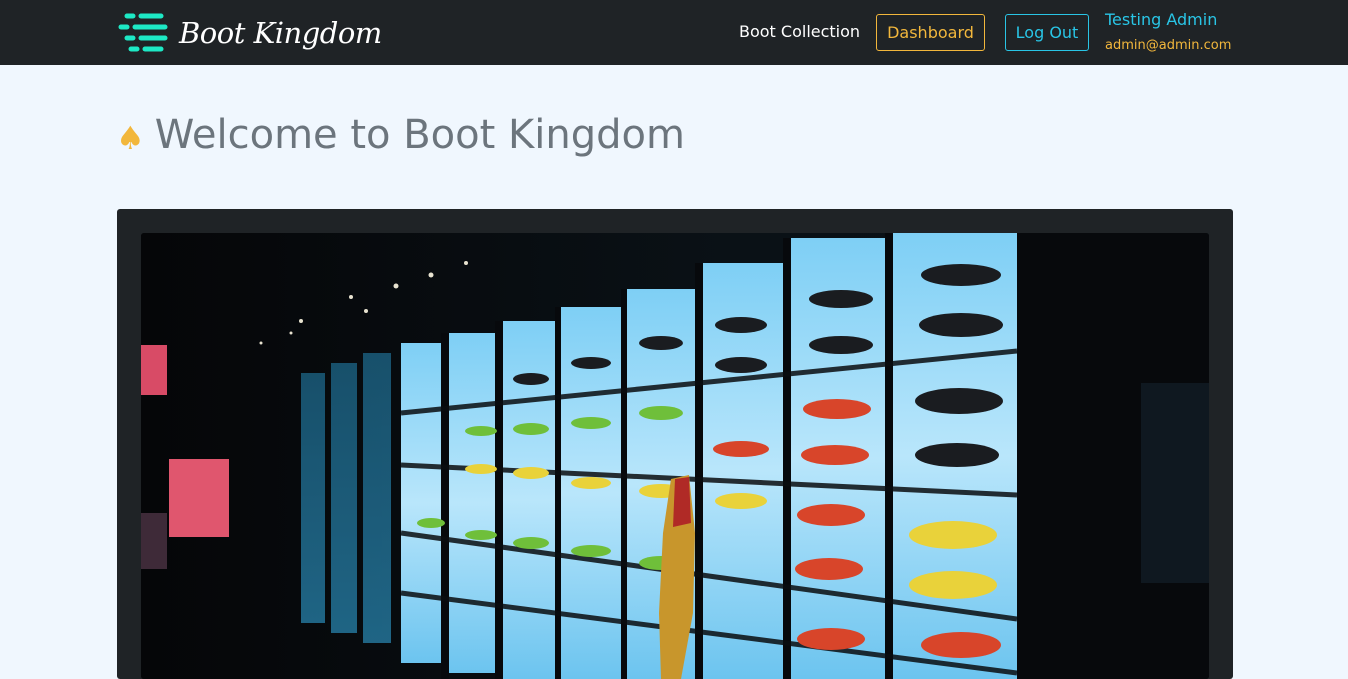  What do you see at coordinates (1168, 45) in the screenshot?
I see `user-email: admin@admin.com` at bounding box center [1168, 45].